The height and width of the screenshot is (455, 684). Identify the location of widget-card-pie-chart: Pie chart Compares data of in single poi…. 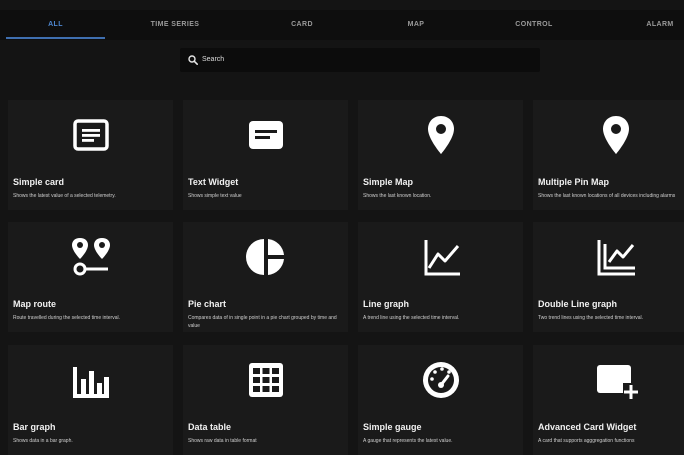
(265, 277).